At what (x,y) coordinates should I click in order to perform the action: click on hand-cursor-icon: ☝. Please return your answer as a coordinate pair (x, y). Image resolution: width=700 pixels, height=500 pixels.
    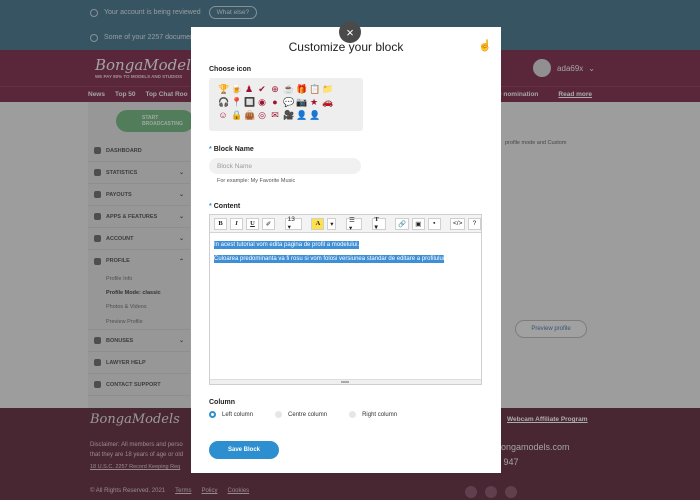
    Looking at the image, I should click on (485, 46).